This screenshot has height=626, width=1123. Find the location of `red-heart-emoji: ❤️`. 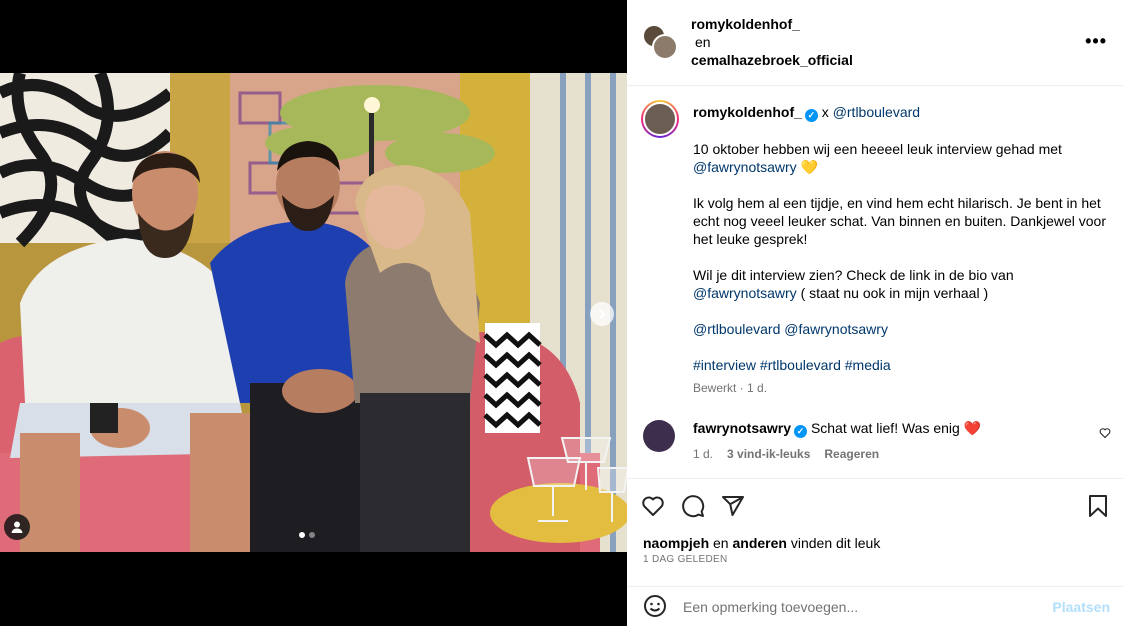

red-heart-emoji: ❤️ is located at coordinates (972, 428).